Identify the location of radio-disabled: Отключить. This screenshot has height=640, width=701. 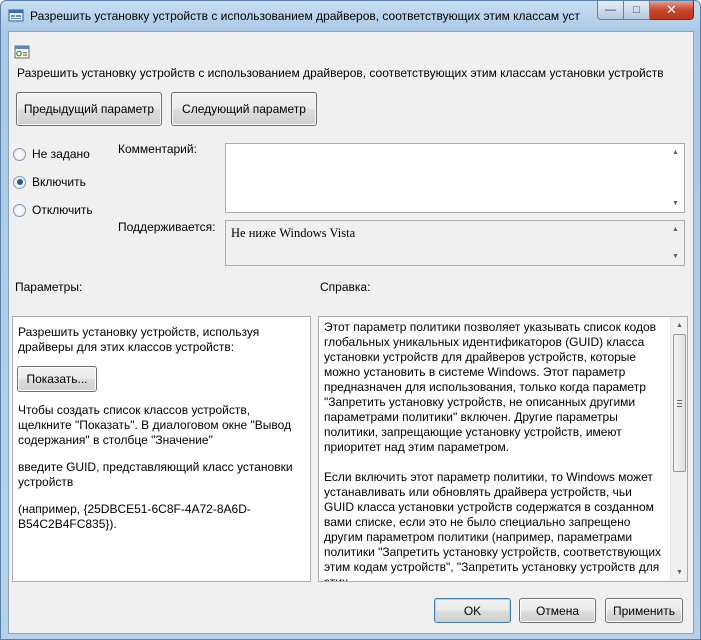
(53, 210).